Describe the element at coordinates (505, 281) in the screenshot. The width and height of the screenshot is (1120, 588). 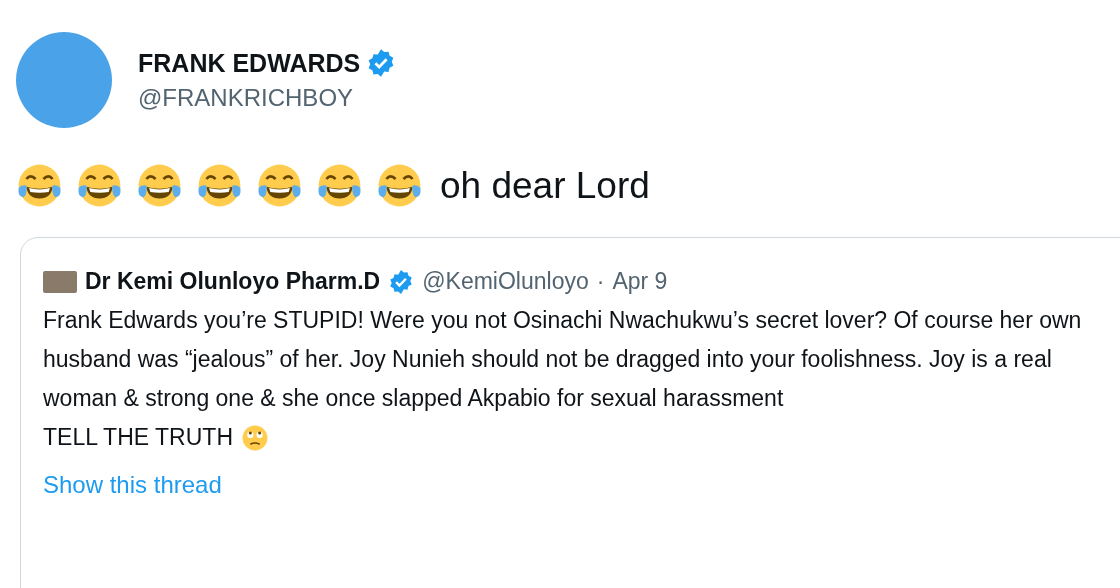
I see `quoted-author-handle: @KemiOlunloyo` at that location.